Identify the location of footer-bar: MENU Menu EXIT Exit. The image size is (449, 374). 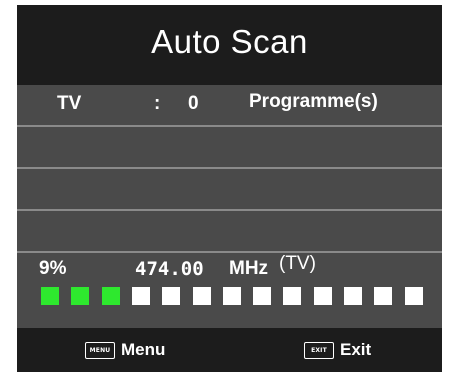
(229, 350).